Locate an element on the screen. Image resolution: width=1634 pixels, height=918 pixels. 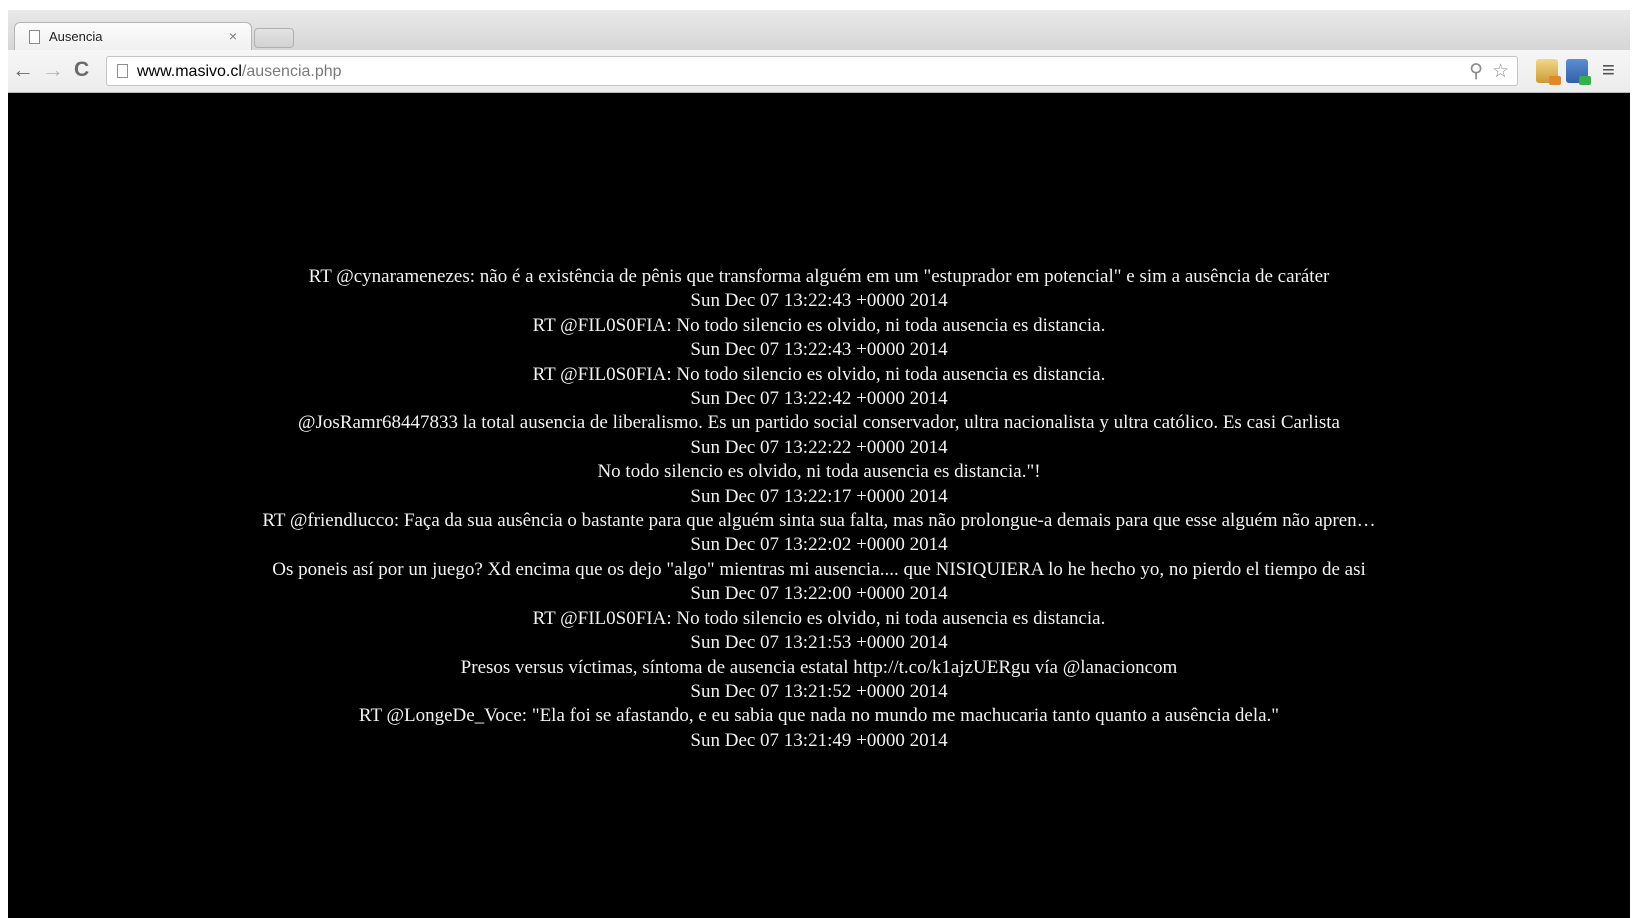
reload-icon: C is located at coordinates (81, 70).